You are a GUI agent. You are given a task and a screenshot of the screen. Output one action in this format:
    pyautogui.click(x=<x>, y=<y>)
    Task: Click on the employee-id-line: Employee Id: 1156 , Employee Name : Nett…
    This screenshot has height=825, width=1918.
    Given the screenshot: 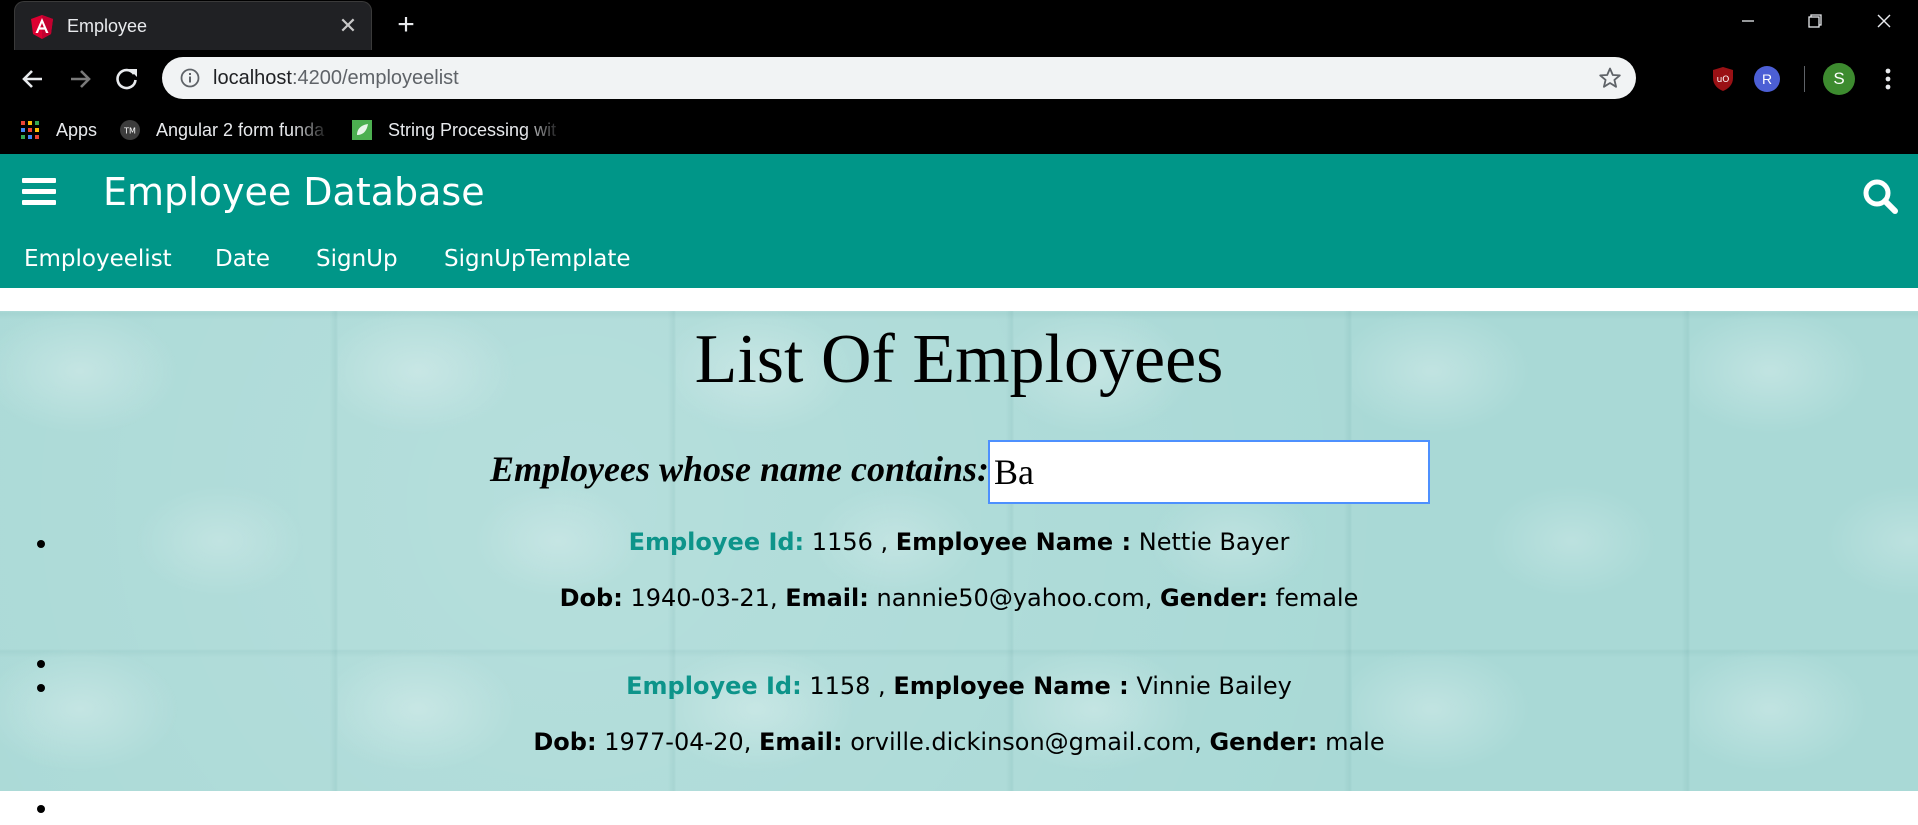 What is the action you would take?
    pyautogui.click(x=959, y=542)
    